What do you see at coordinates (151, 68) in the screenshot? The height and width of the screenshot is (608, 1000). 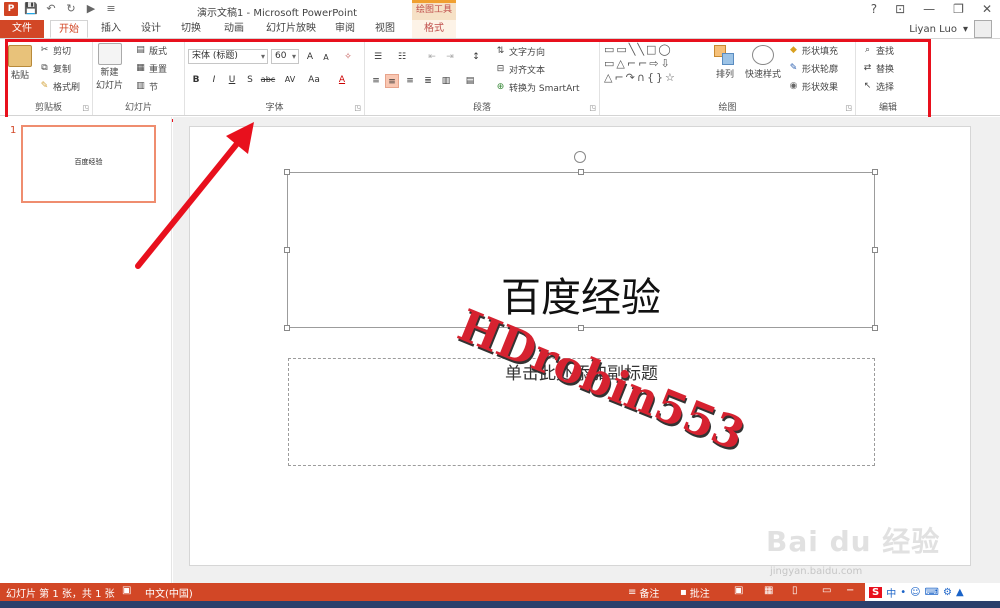 I see `reset-button: ▦ 重置` at bounding box center [151, 68].